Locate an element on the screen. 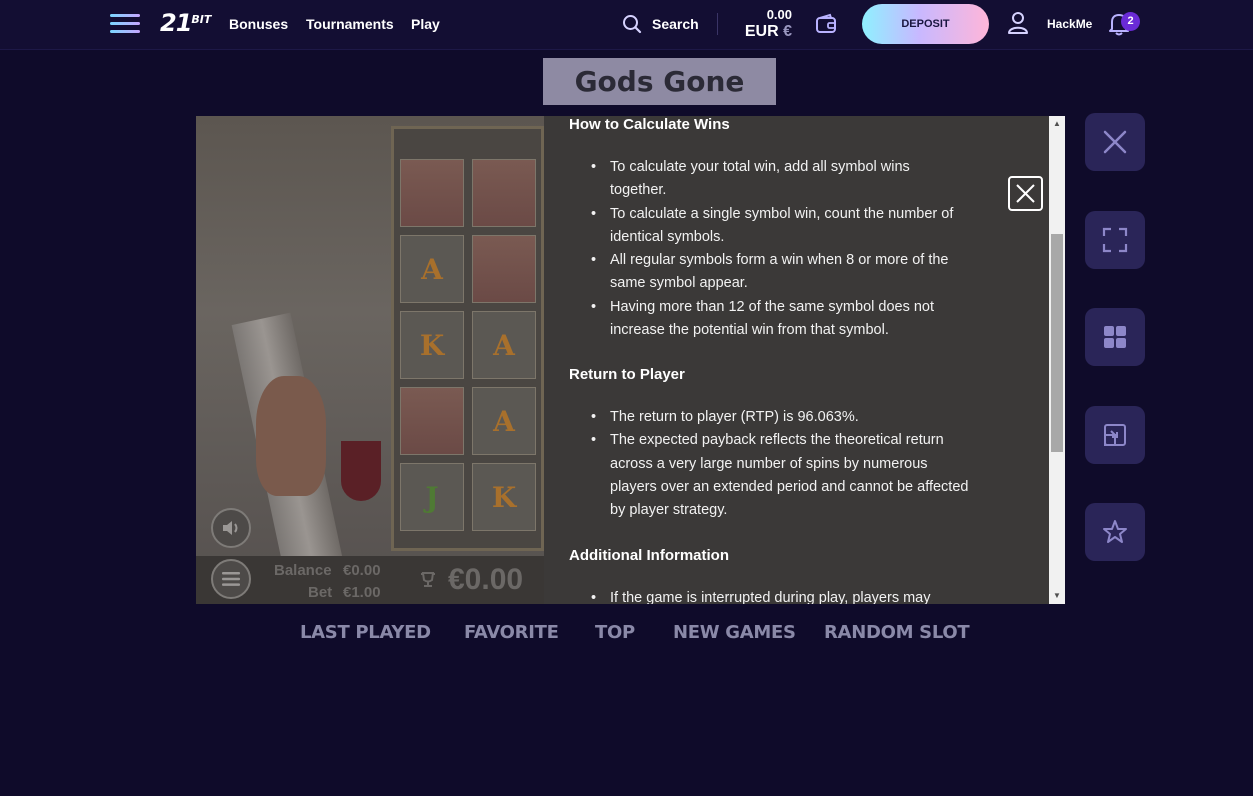 This screenshot has height=796, width=1253. section-heading: Additional Information is located at coordinates (649, 555).